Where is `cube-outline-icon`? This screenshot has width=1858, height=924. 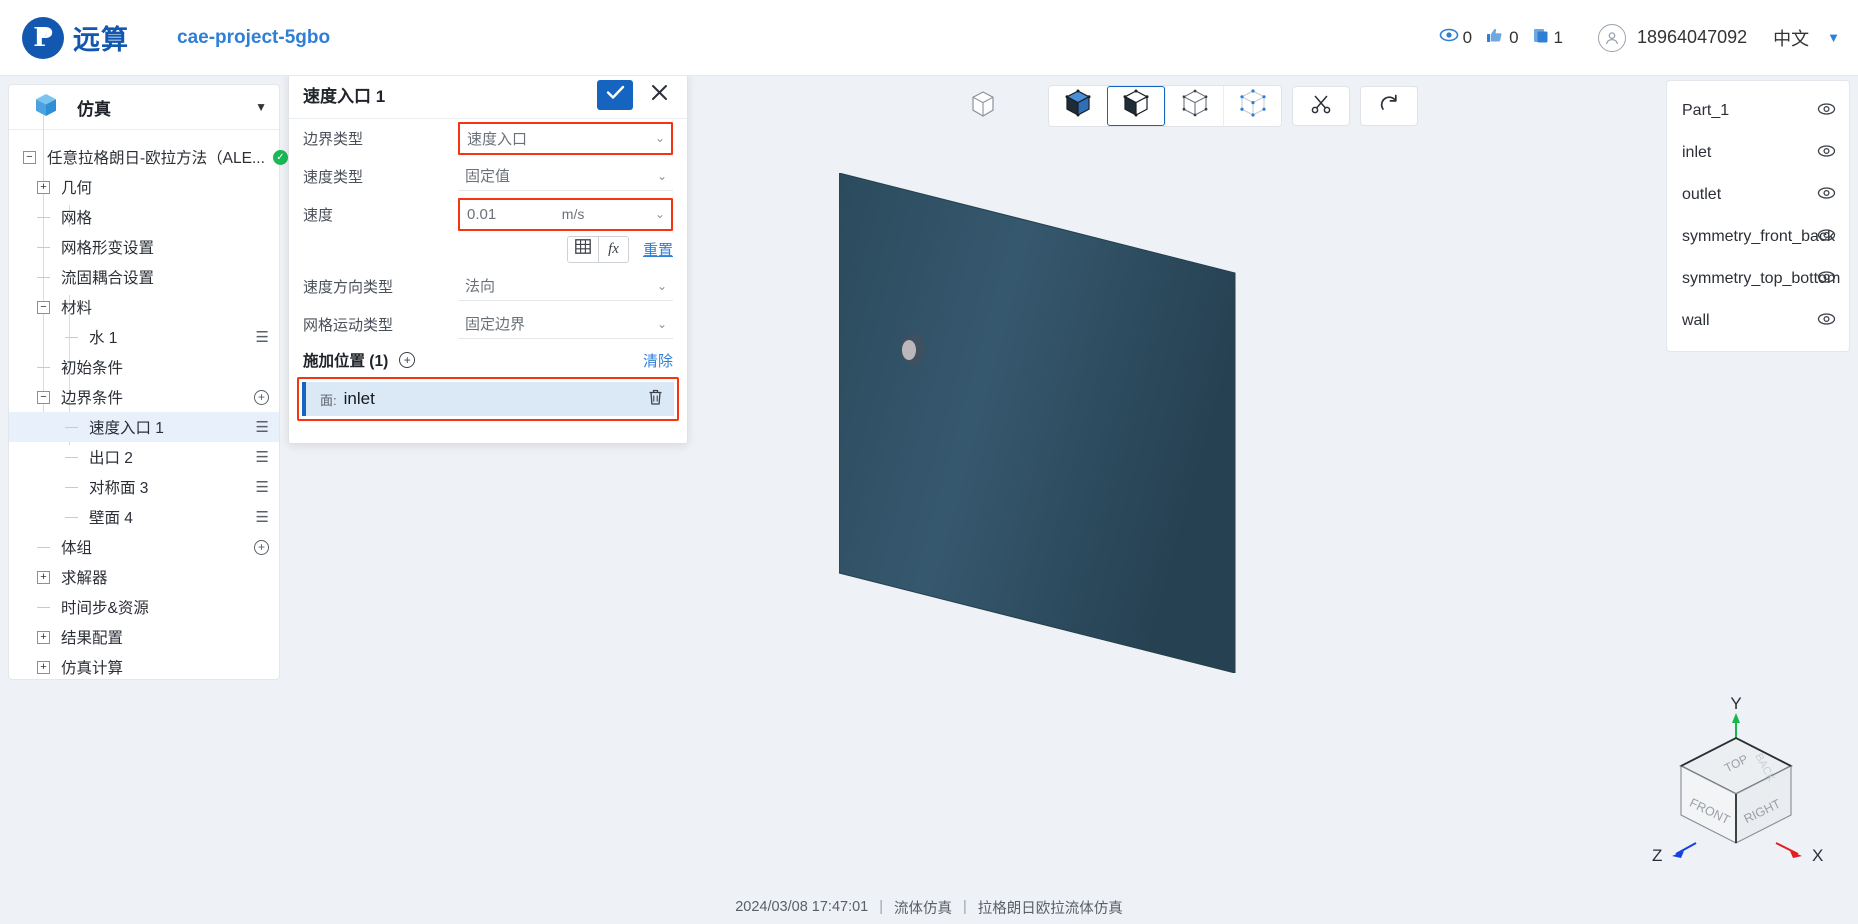
cube-outline-icon is located at coordinates (983, 106).